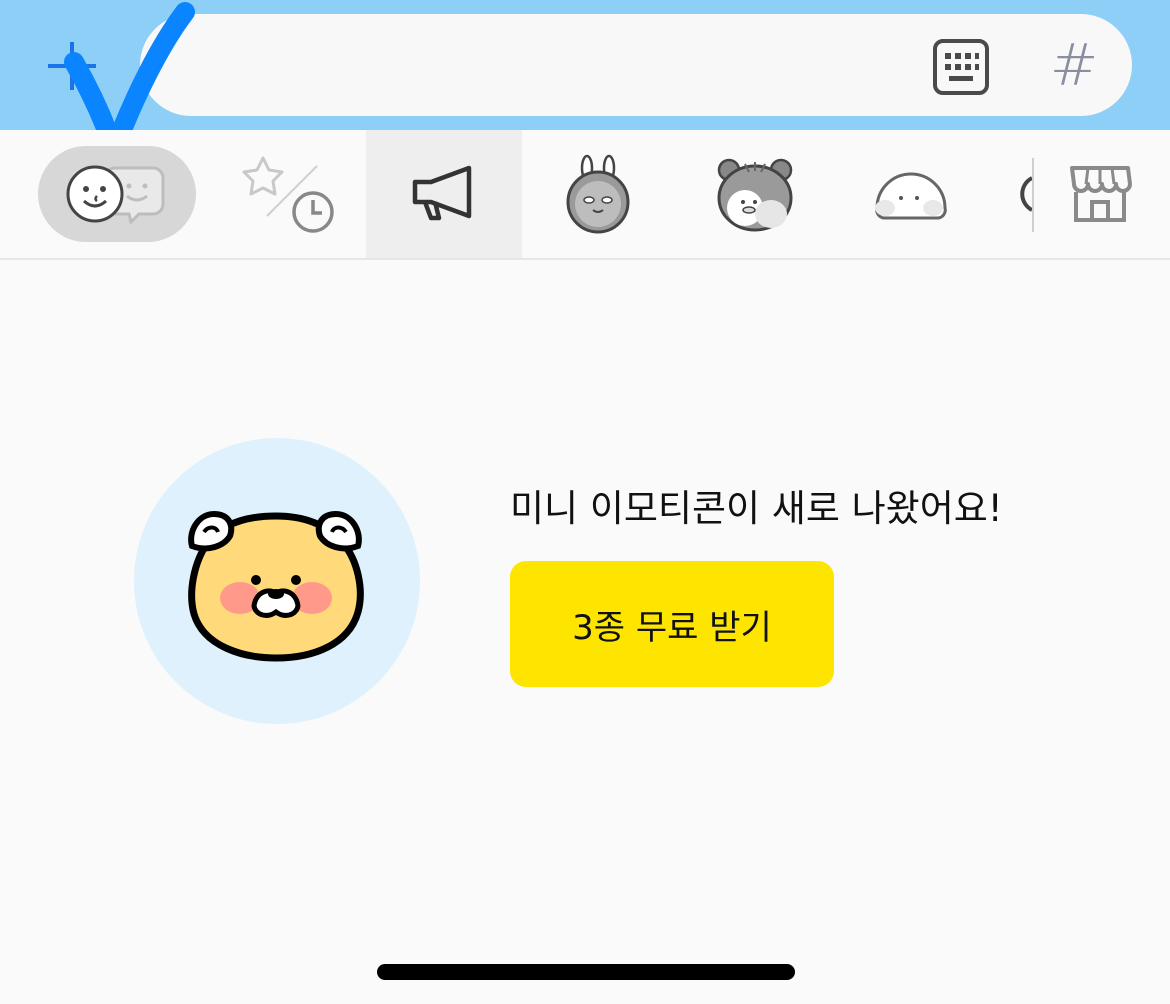 The width and height of the screenshot is (1170, 1004). What do you see at coordinates (275, 582) in the screenshot?
I see `lion-character-icon` at bounding box center [275, 582].